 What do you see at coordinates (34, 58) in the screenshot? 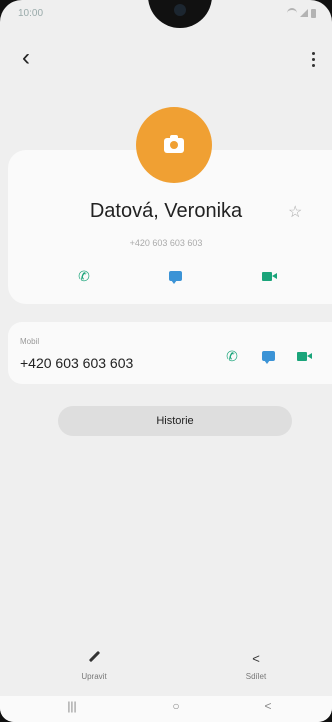
I see `back-arrow-icon: ‹` at bounding box center [34, 58].